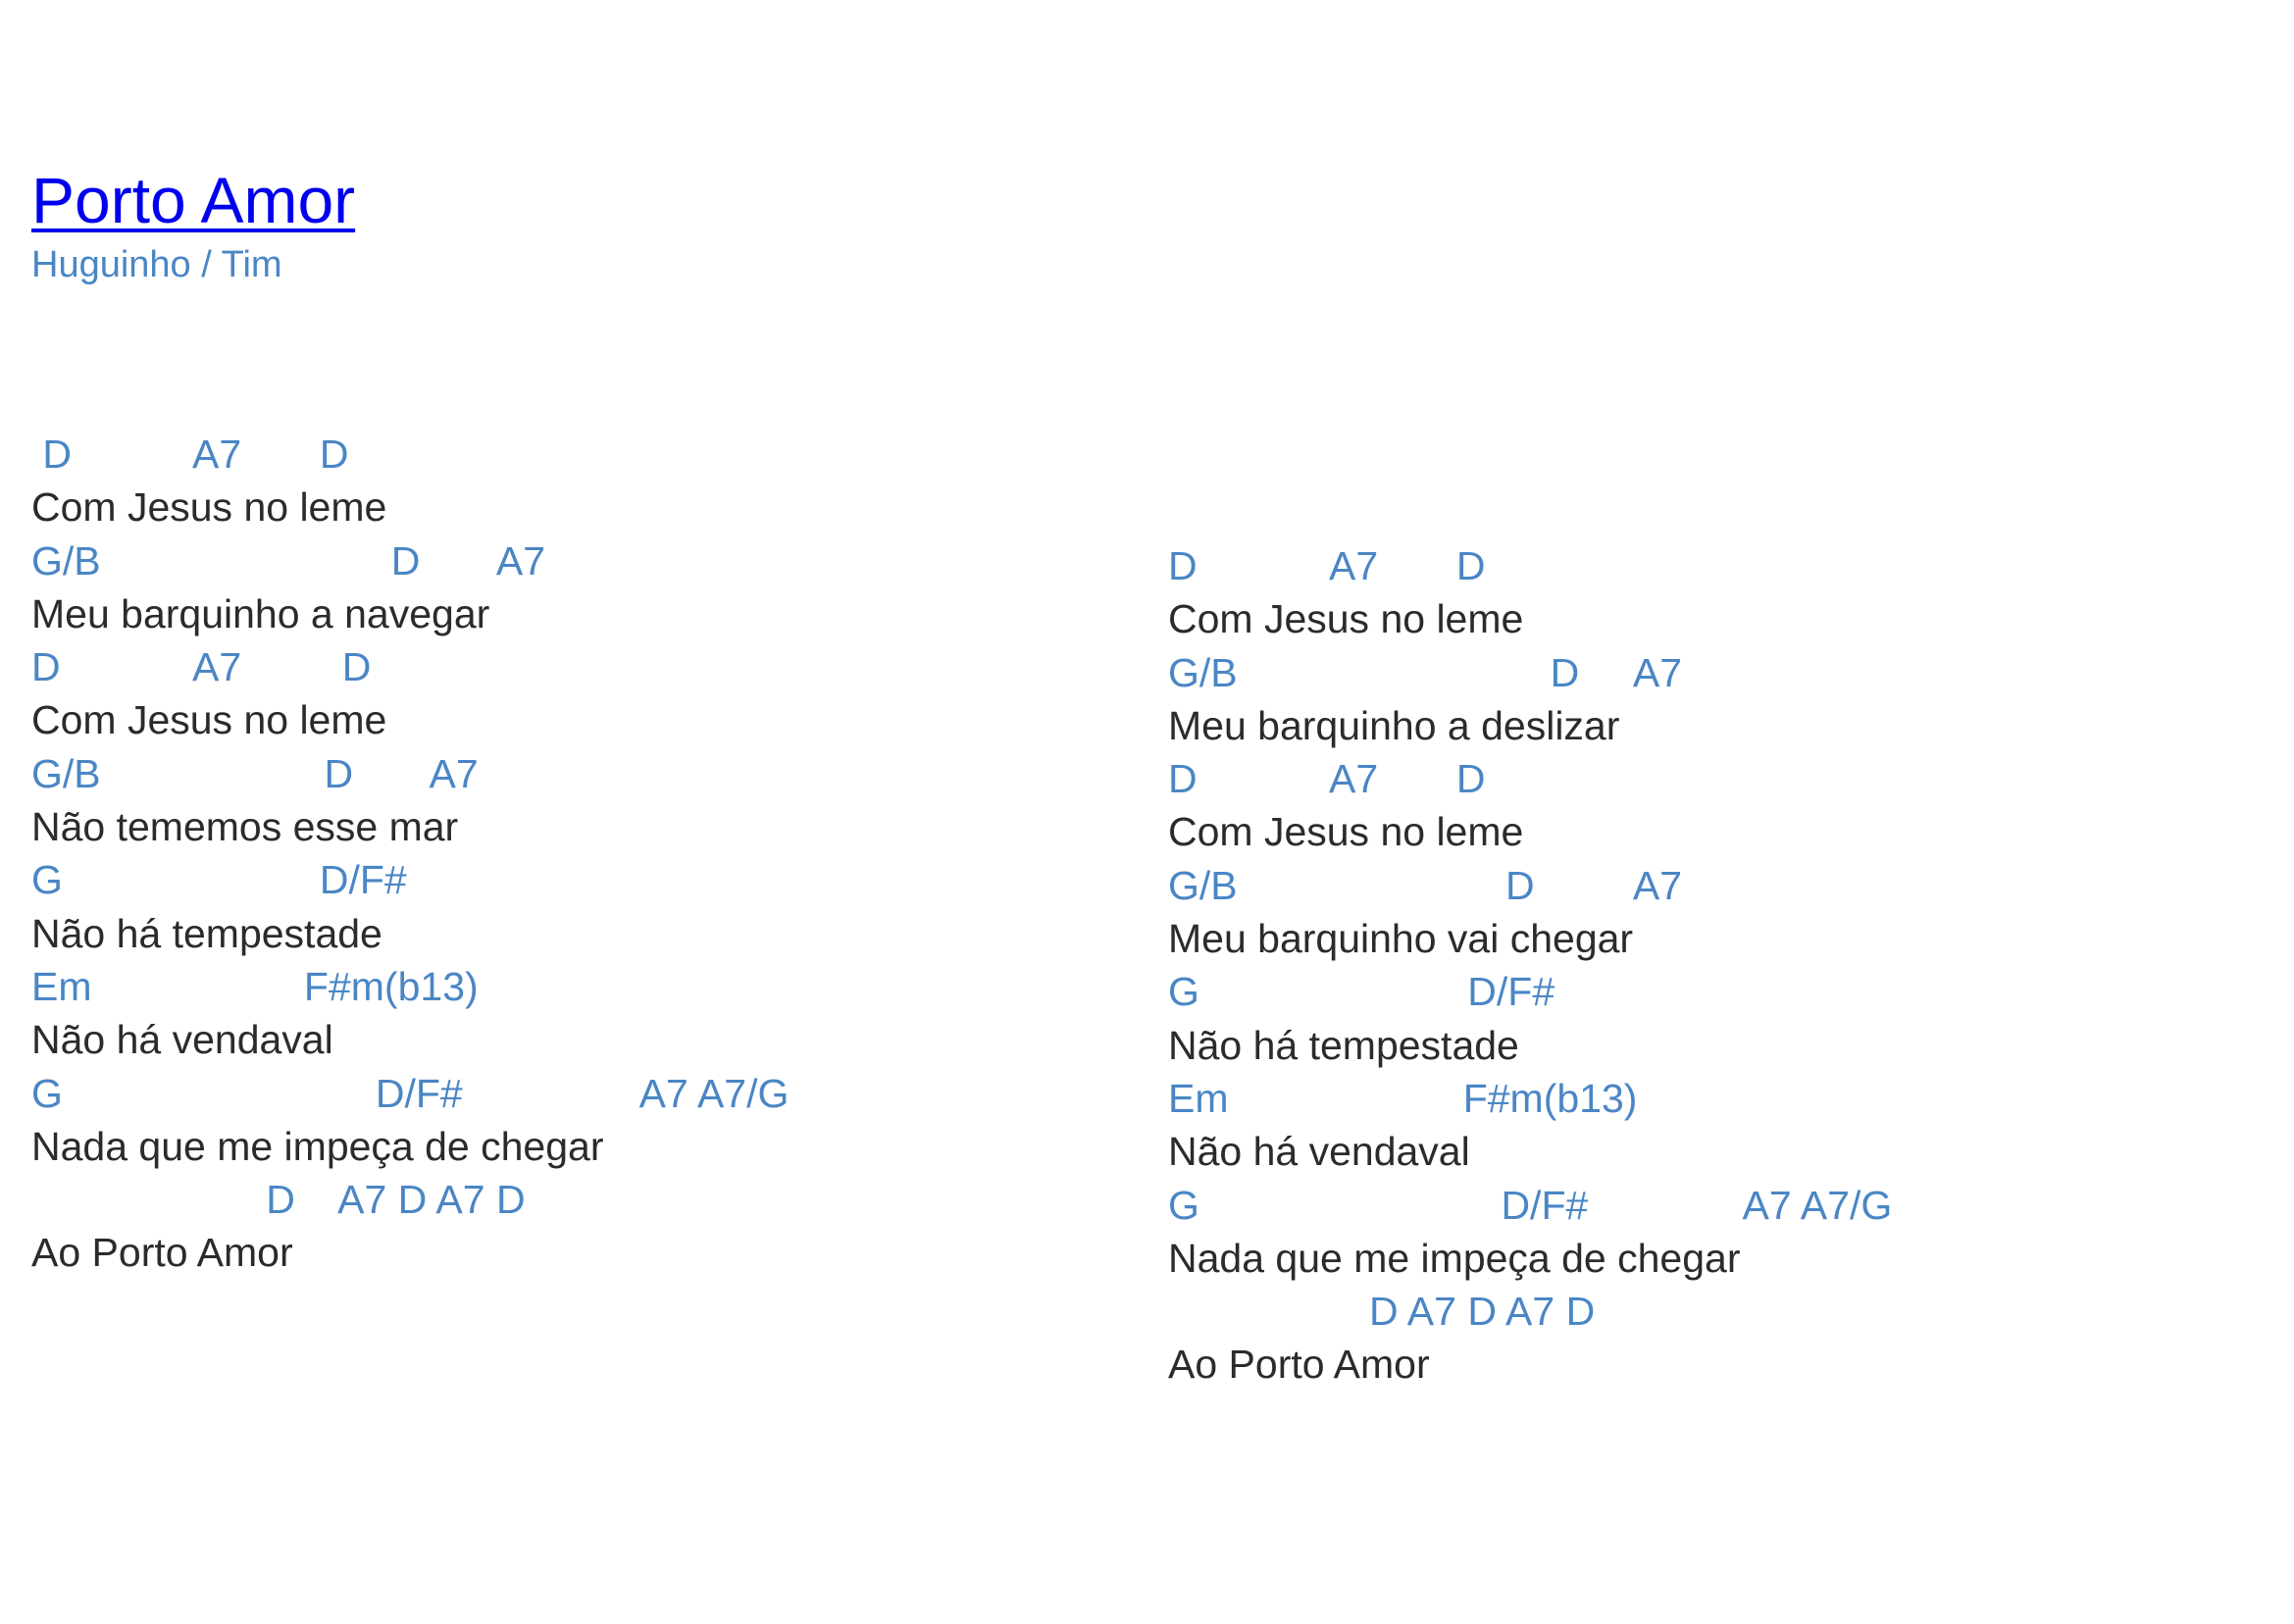 Image resolution: width=2294 pixels, height=1624 pixels. Describe the element at coordinates (260, 613) in the screenshot. I see `lyric-line: Meu barquinho a navegar` at that location.